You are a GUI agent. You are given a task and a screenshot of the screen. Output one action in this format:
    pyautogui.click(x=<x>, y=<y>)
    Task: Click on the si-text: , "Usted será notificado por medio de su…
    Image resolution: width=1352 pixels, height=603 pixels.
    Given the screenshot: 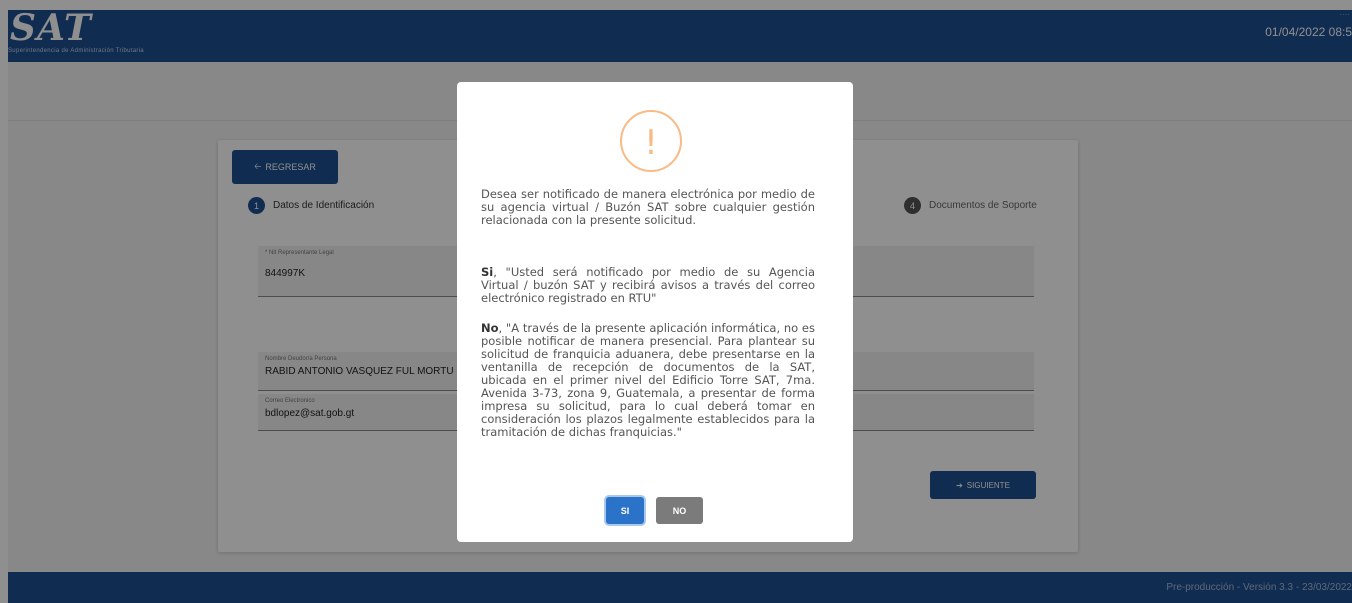 What is the action you would take?
    pyautogui.click(x=648, y=285)
    